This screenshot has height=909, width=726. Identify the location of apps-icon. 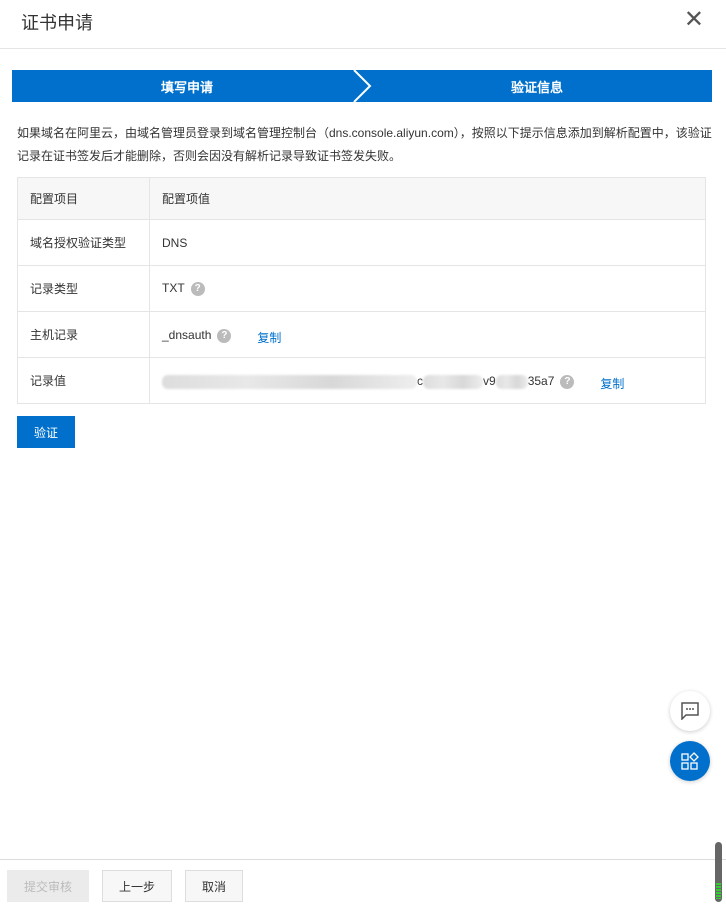
(690, 761).